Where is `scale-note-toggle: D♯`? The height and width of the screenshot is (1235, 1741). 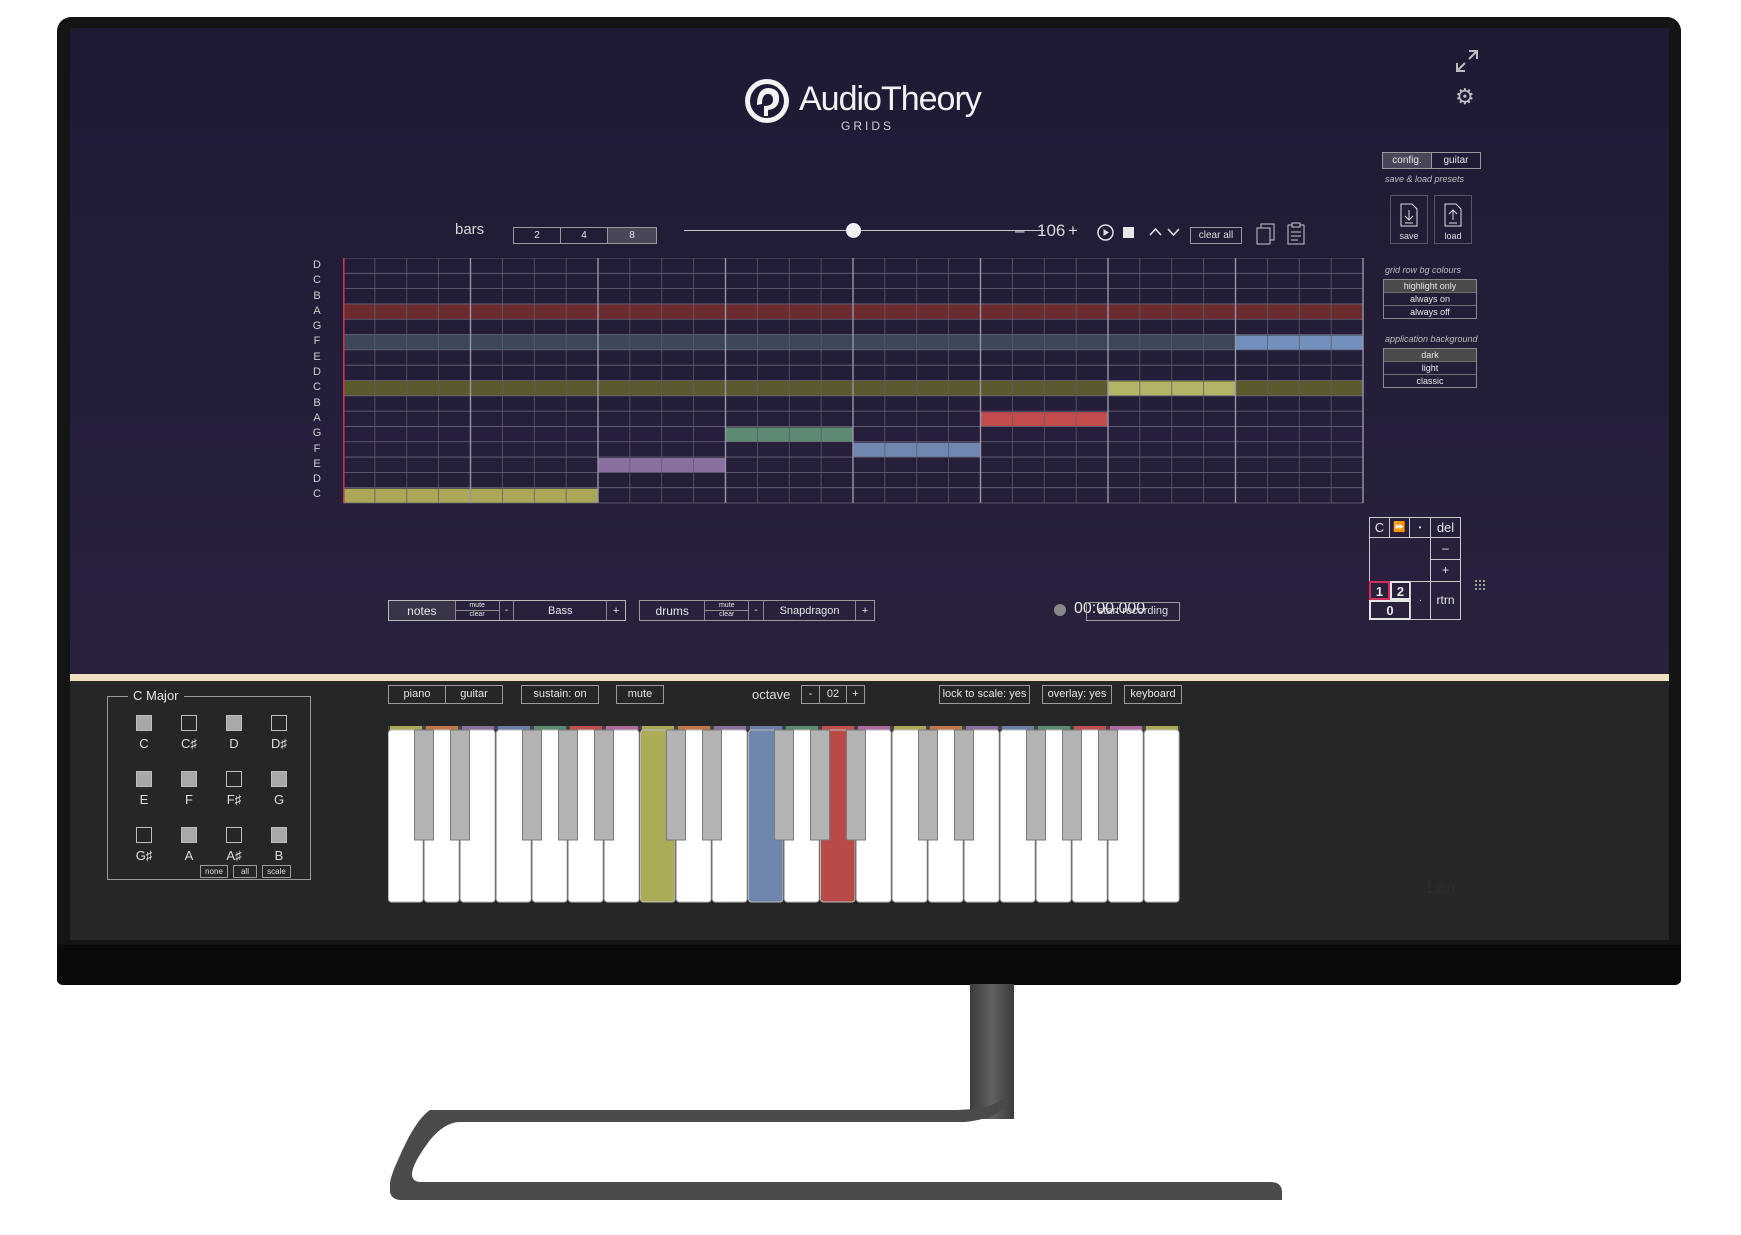
scale-note-toggle: D♯ is located at coordinates (279, 737).